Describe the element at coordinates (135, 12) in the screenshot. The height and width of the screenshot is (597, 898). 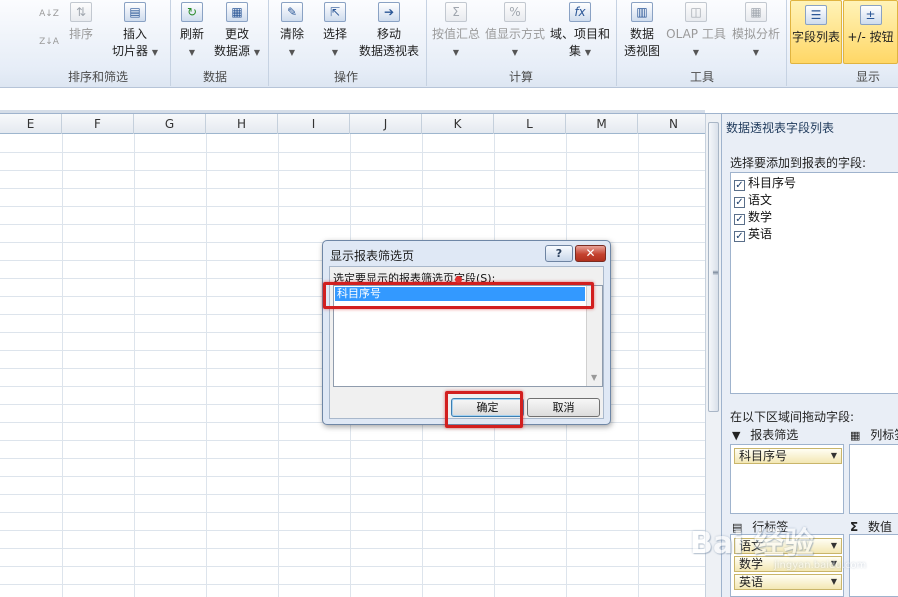
I see `slicer-icon: ▤` at that location.